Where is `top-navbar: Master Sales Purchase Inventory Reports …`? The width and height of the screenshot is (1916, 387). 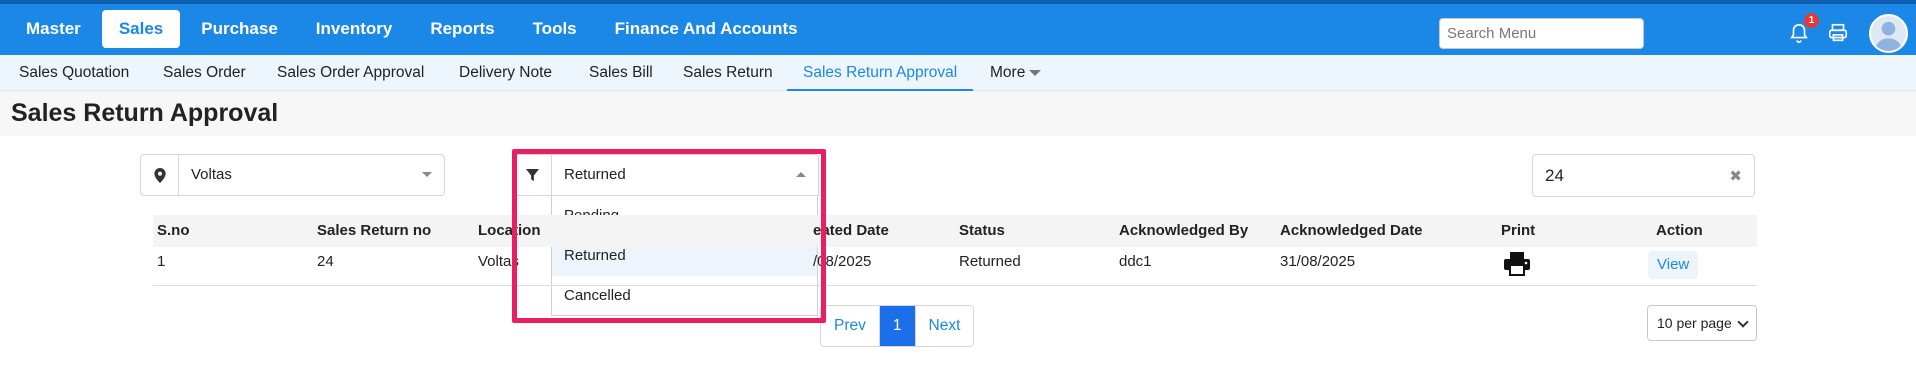 top-navbar: Master Sales Purchase Inventory Reports … is located at coordinates (958, 27).